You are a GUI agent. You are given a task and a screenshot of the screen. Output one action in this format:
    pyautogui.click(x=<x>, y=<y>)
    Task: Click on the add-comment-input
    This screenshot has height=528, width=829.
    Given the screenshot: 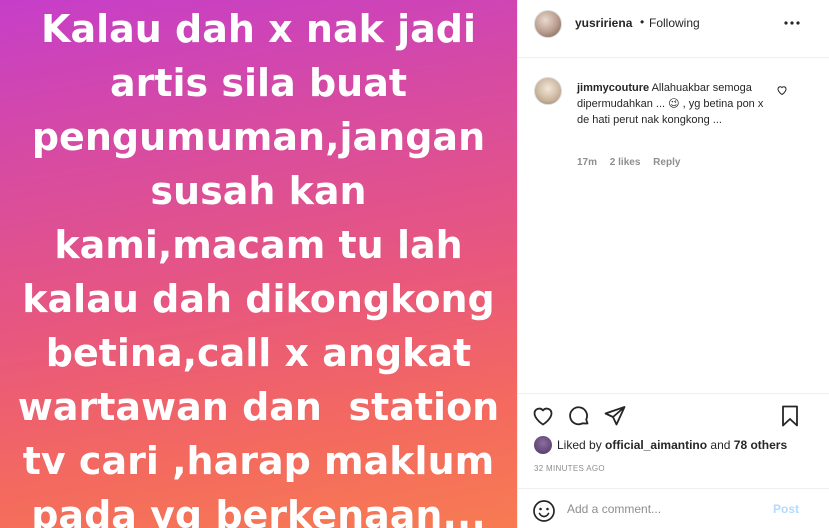 What is the action you would take?
    pyautogui.click(x=667, y=509)
    